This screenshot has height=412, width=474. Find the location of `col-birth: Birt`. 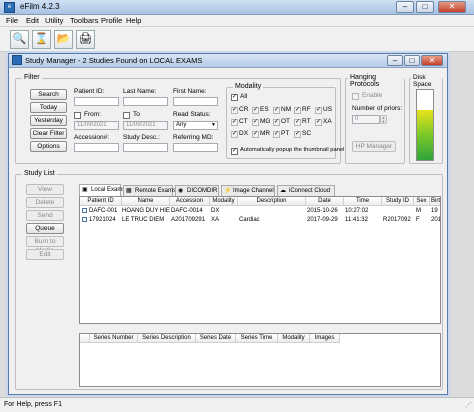

col-birth: Birt is located at coordinates (435, 201).